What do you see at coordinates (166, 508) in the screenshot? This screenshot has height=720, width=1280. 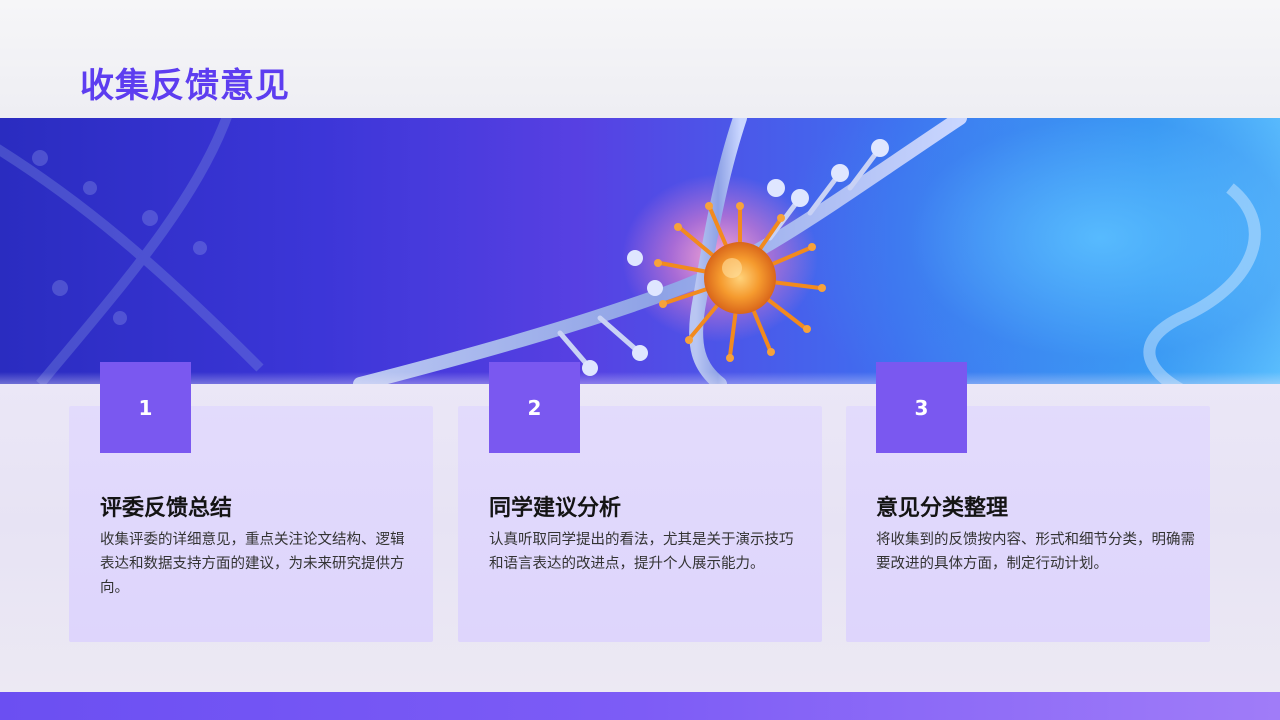 I see `card-heading: 评委反馈总结` at bounding box center [166, 508].